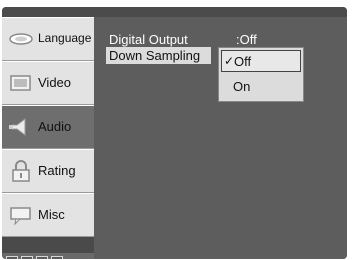 This screenshot has height=260, width=355. Describe the element at coordinates (246, 39) in the screenshot. I see `digital-output-value: :Off` at that location.